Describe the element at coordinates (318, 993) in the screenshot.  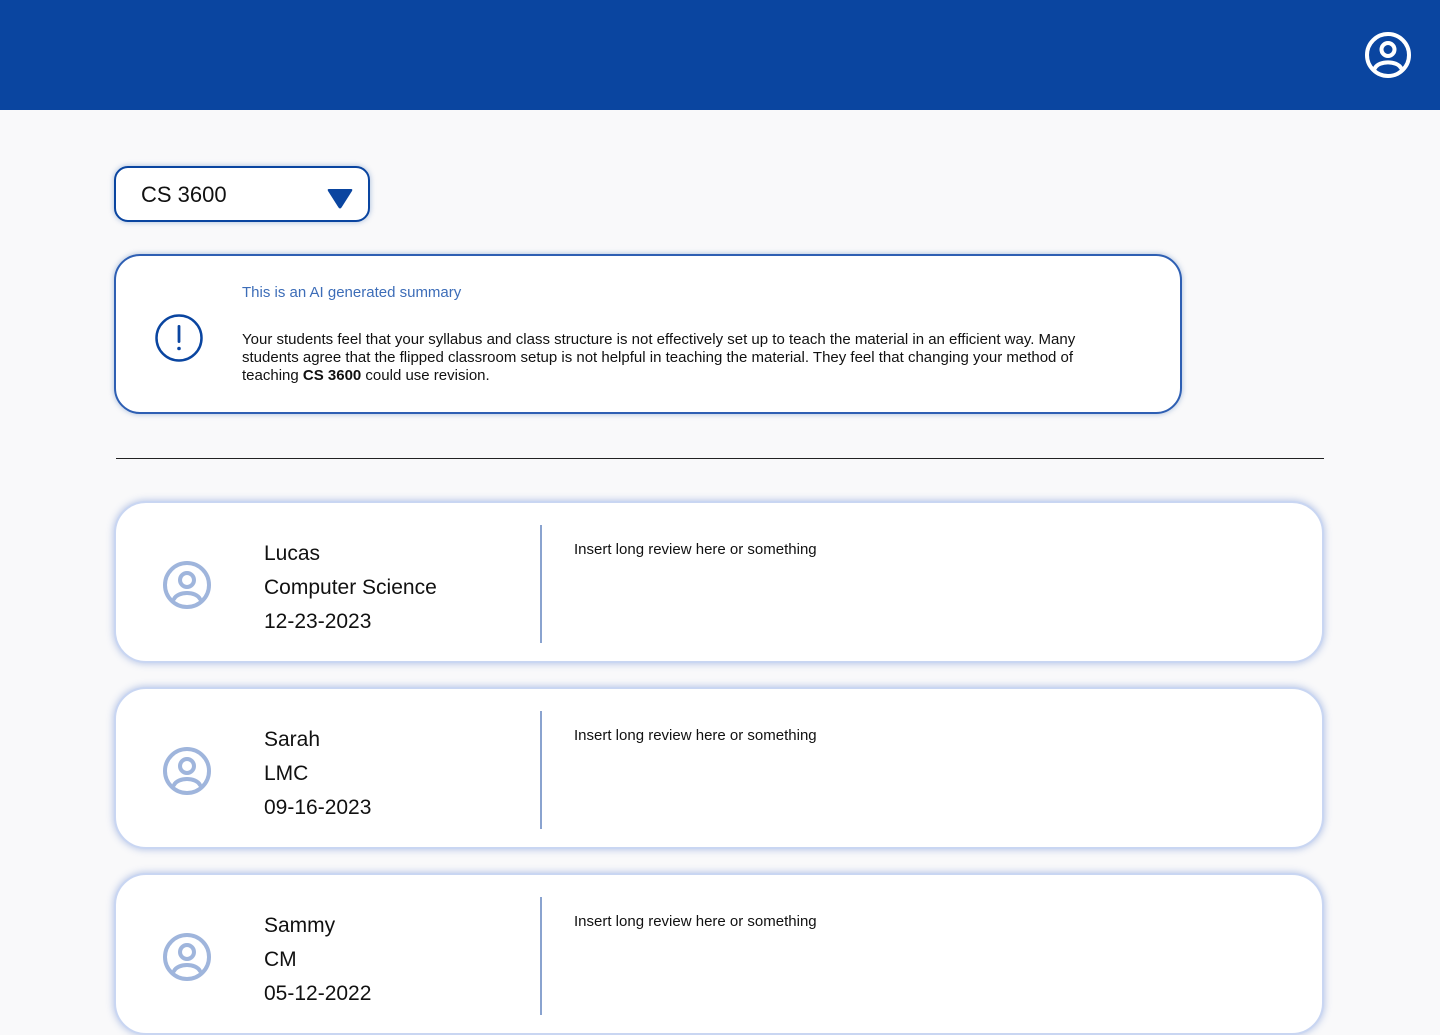
I see `review-date: 05-12-2022` at that location.